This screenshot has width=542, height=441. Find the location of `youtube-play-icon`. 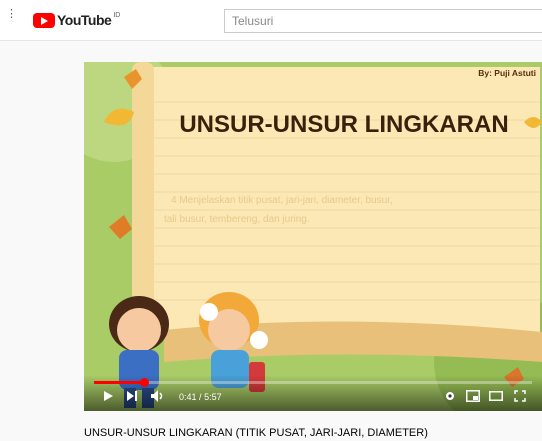

youtube-play-icon is located at coordinates (44, 20).